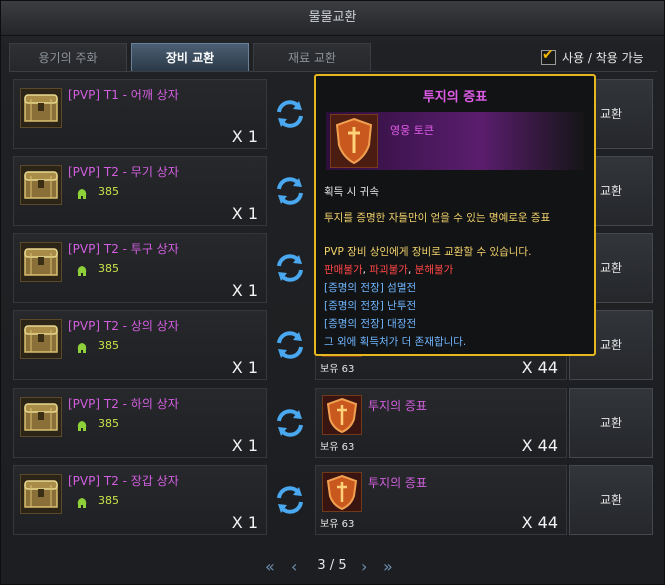 This screenshot has width=665, height=585. Describe the element at coordinates (294, 567) in the screenshot. I see `prev-page-icon: ‹` at that location.